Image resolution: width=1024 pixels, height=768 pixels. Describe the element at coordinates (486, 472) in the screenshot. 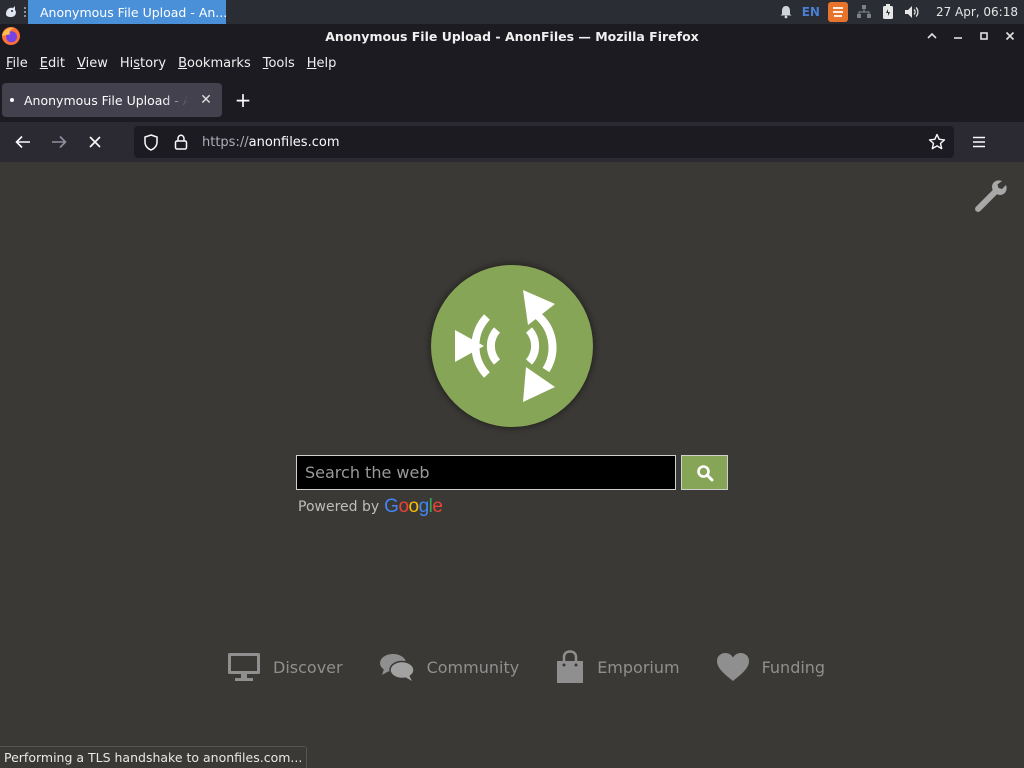

I see `web-search-input` at that location.